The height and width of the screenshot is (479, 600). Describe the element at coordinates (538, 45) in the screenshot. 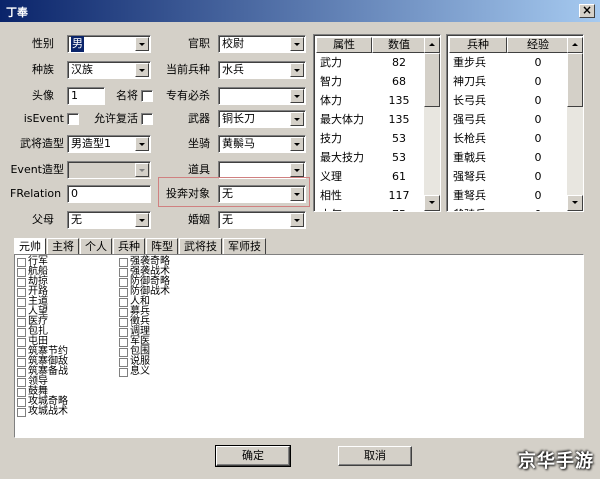

I see `troops-header-exp: 经验` at that location.